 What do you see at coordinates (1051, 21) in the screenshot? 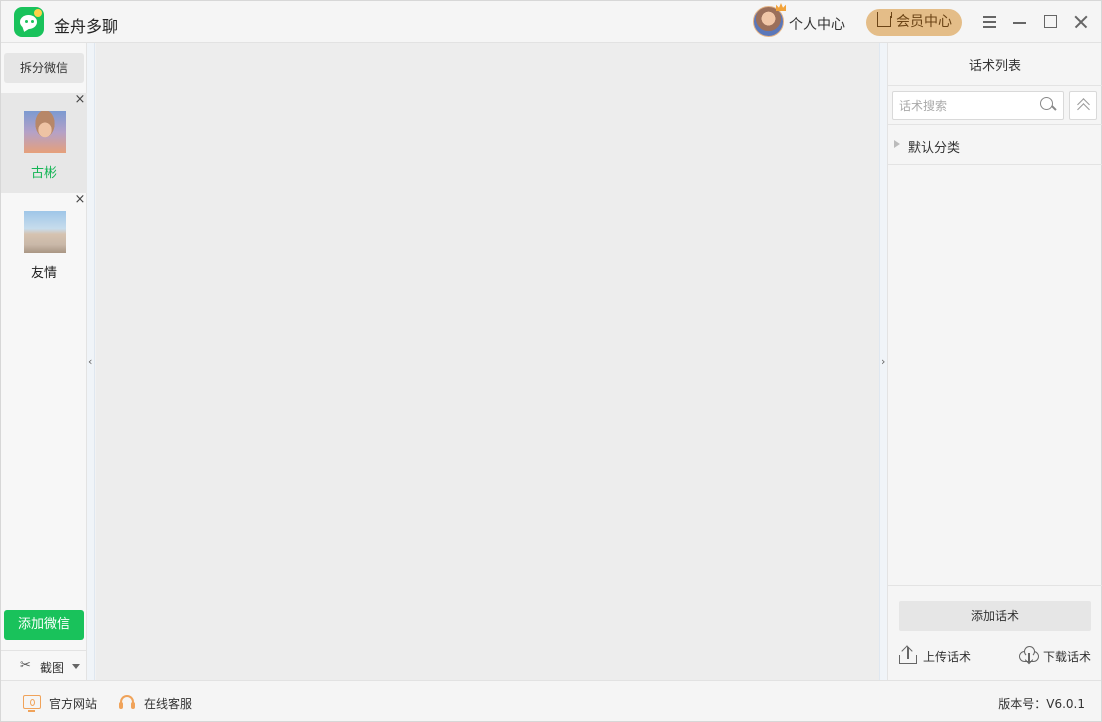
I see `maximize-icon` at bounding box center [1051, 21].